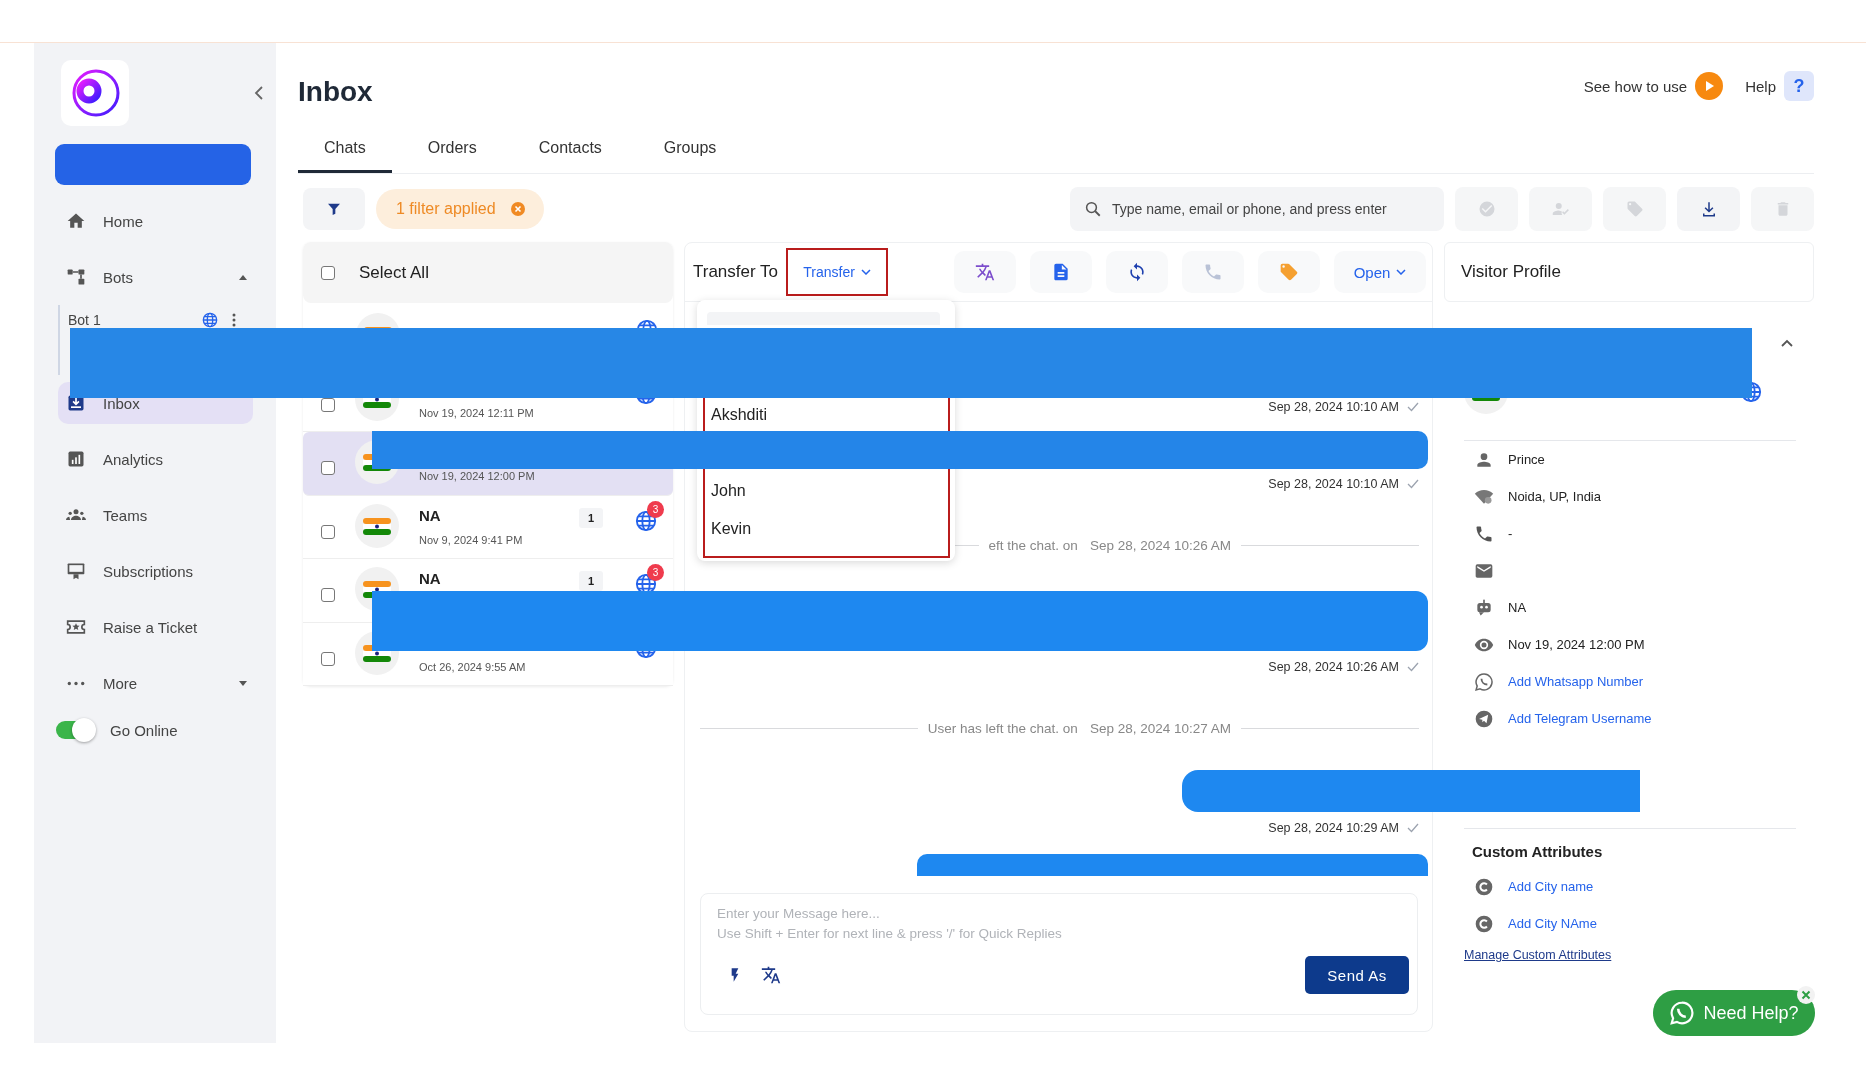 The image size is (1866, 1080). What do you see at coordinates (471, 539) in the screenshot?
I see `chat-date: Nov 9, 2024 9:41 PM` at bounding box center [471, 539].